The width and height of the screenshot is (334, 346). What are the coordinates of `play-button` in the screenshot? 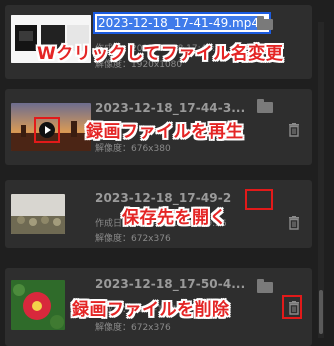 It's located at (47, 130).